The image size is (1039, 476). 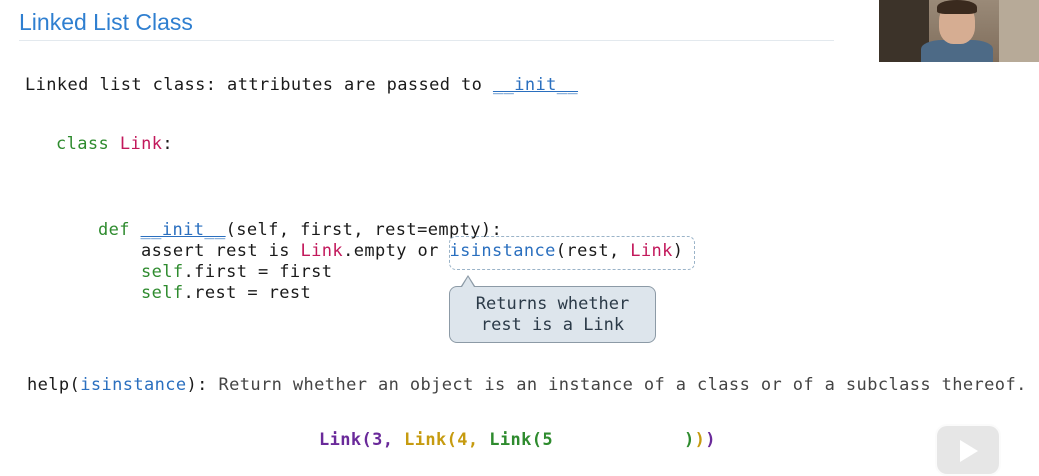 I want to click on close-paren-2: ), so click(x=700, y=440).